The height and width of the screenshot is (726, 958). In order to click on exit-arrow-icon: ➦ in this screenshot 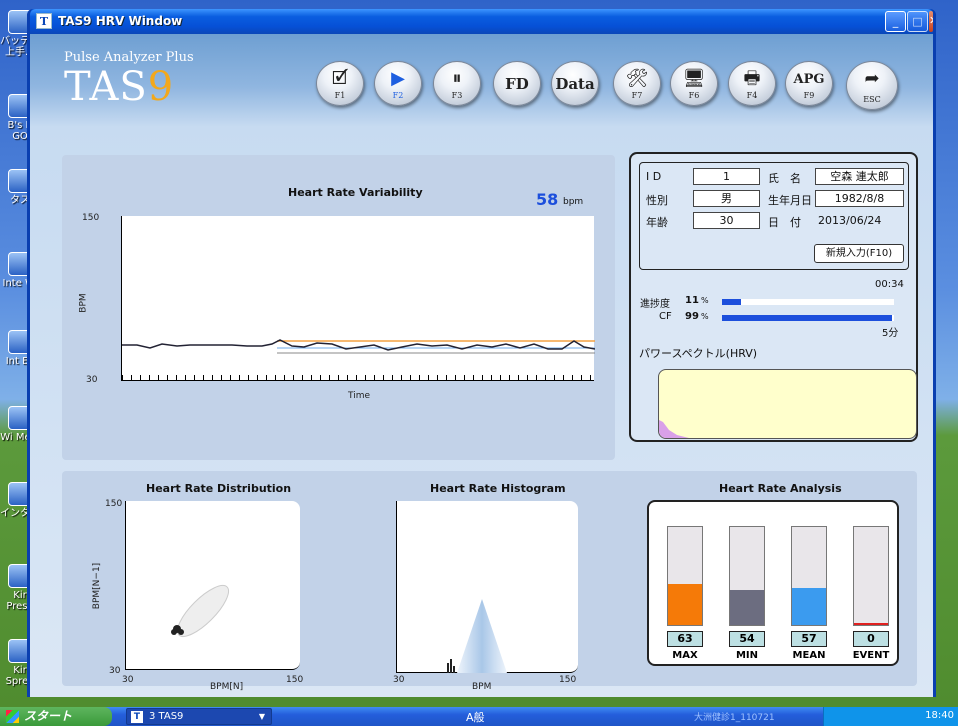, I will do `click(872, 78)`.